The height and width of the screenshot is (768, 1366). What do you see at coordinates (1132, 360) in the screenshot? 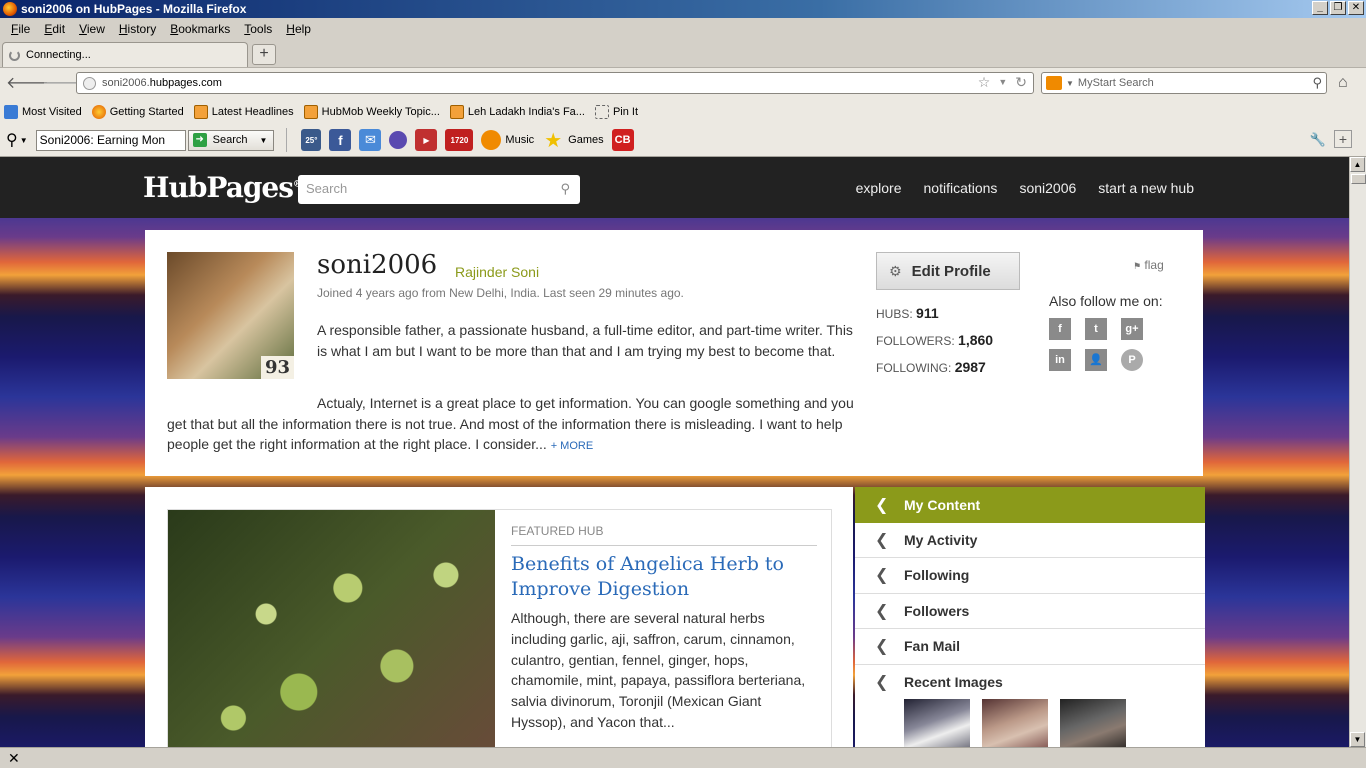
I see `pinterest-icon: P` at bounding box center [1132, 360].